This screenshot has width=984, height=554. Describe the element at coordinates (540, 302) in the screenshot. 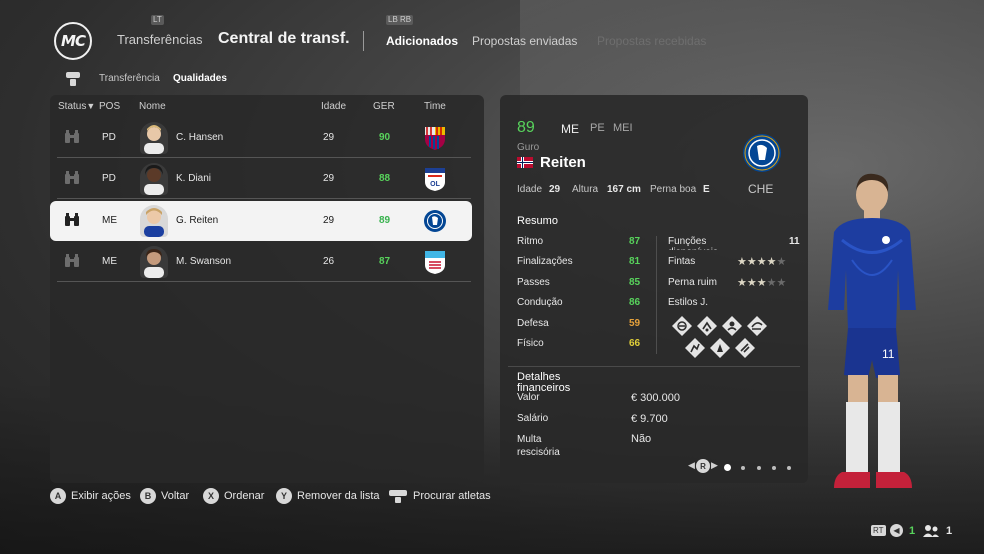

I see `stat-label-dribbling: Condução` at that location.